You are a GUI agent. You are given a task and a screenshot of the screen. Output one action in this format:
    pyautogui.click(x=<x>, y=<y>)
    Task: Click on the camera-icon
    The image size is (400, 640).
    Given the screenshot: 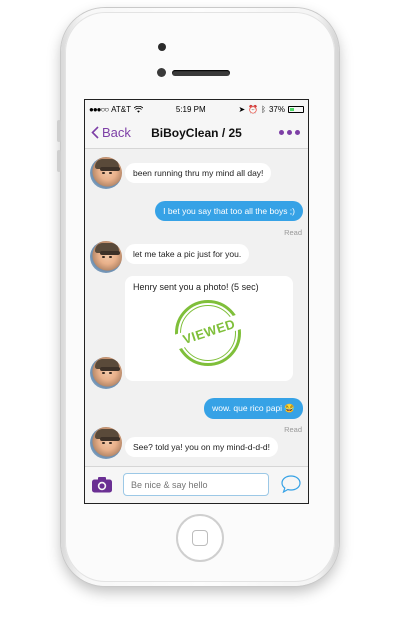 What is the action you would take?
    pyautogui.click(x=102, y=484)
    